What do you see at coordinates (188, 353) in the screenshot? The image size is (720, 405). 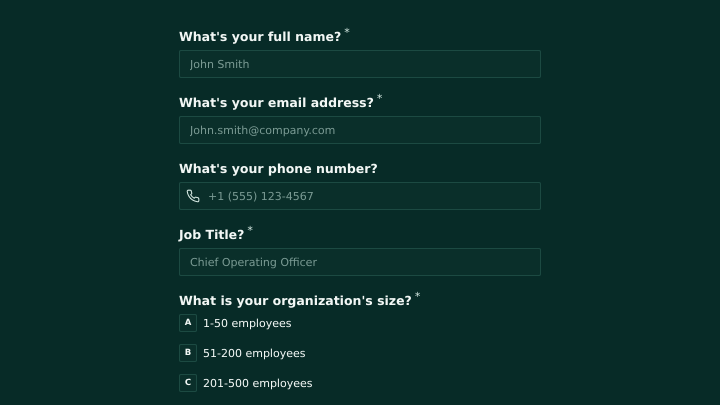 I see `option-key: B` at bounding box center [188, 353].